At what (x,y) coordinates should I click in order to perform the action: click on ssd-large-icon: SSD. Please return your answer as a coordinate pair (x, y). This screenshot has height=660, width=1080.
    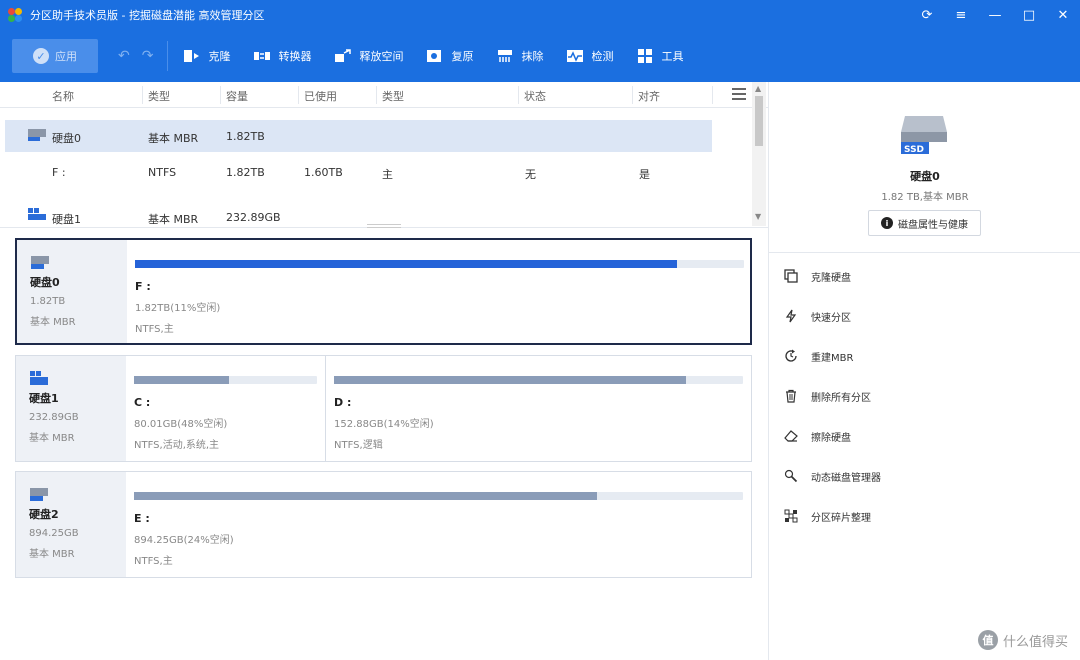
    Looking at the image, I should click on (924, 134).